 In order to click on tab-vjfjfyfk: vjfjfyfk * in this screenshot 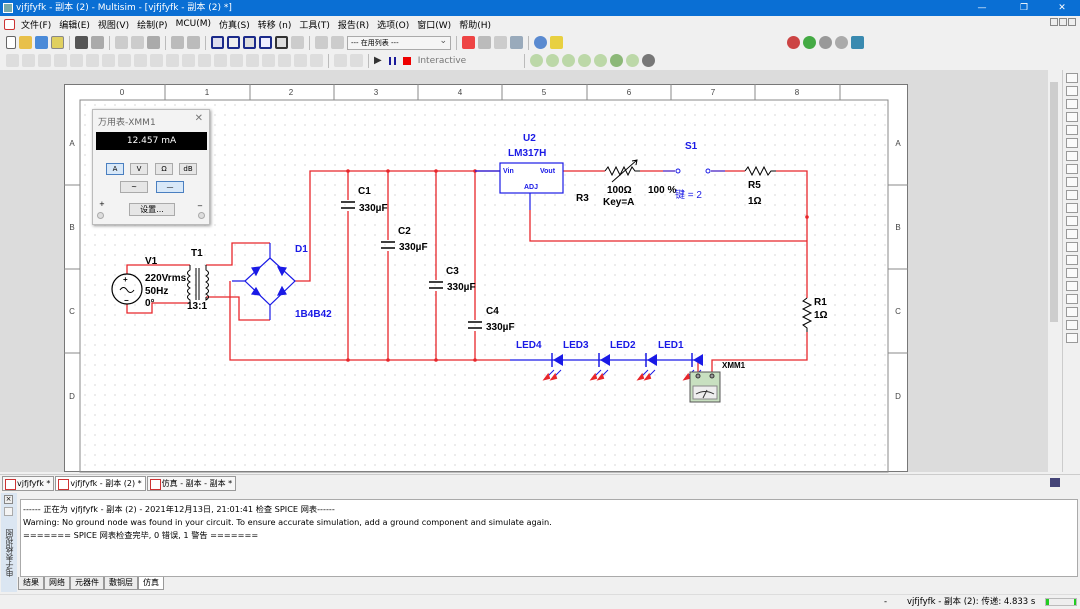, I will do `click(28, 483)`.